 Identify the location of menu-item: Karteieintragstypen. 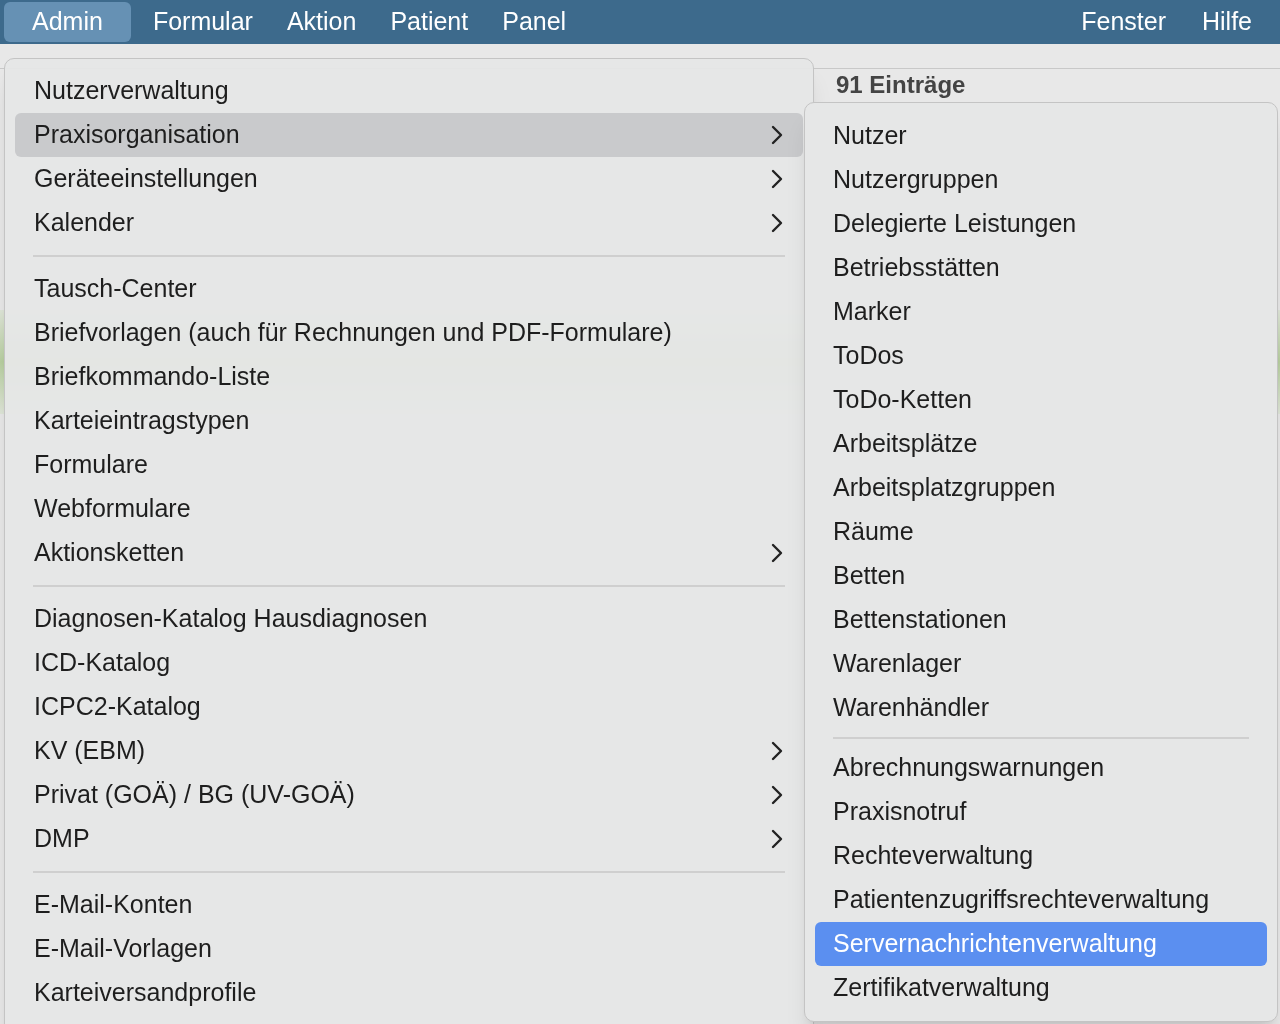
(409, 421).